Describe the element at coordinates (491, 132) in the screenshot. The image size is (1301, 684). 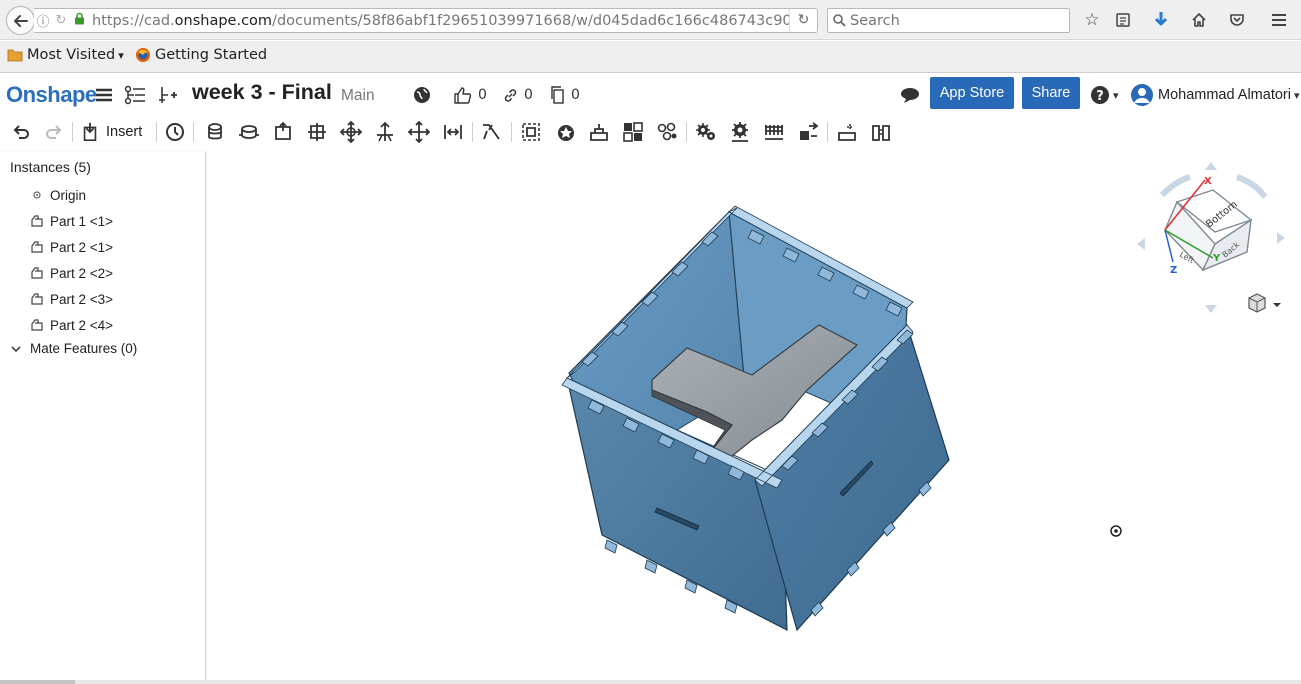
I see `tangent-mate-button` at that location.